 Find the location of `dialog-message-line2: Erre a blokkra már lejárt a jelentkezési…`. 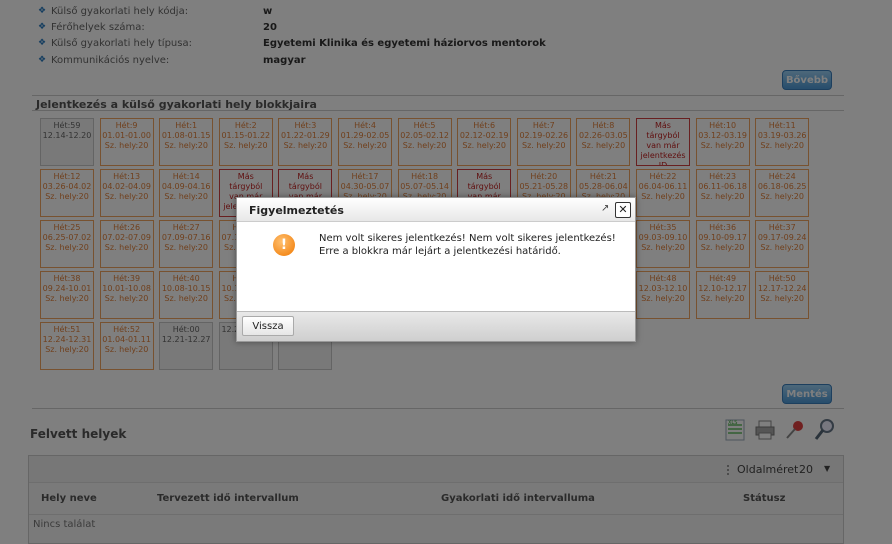

dialog-message-line2: Erre a blokkra már lejárt a jelentkezési… is located at coordinates (440, 251).